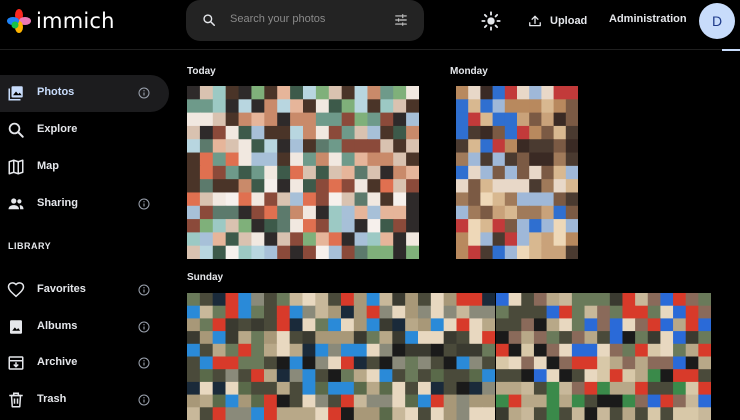 The height and width of the screenshot is (420, 740). What do you see at coordinates (205, 277) in the screenshot?
I see `date-group-title: Sunday` at bounding box center [205, 277].